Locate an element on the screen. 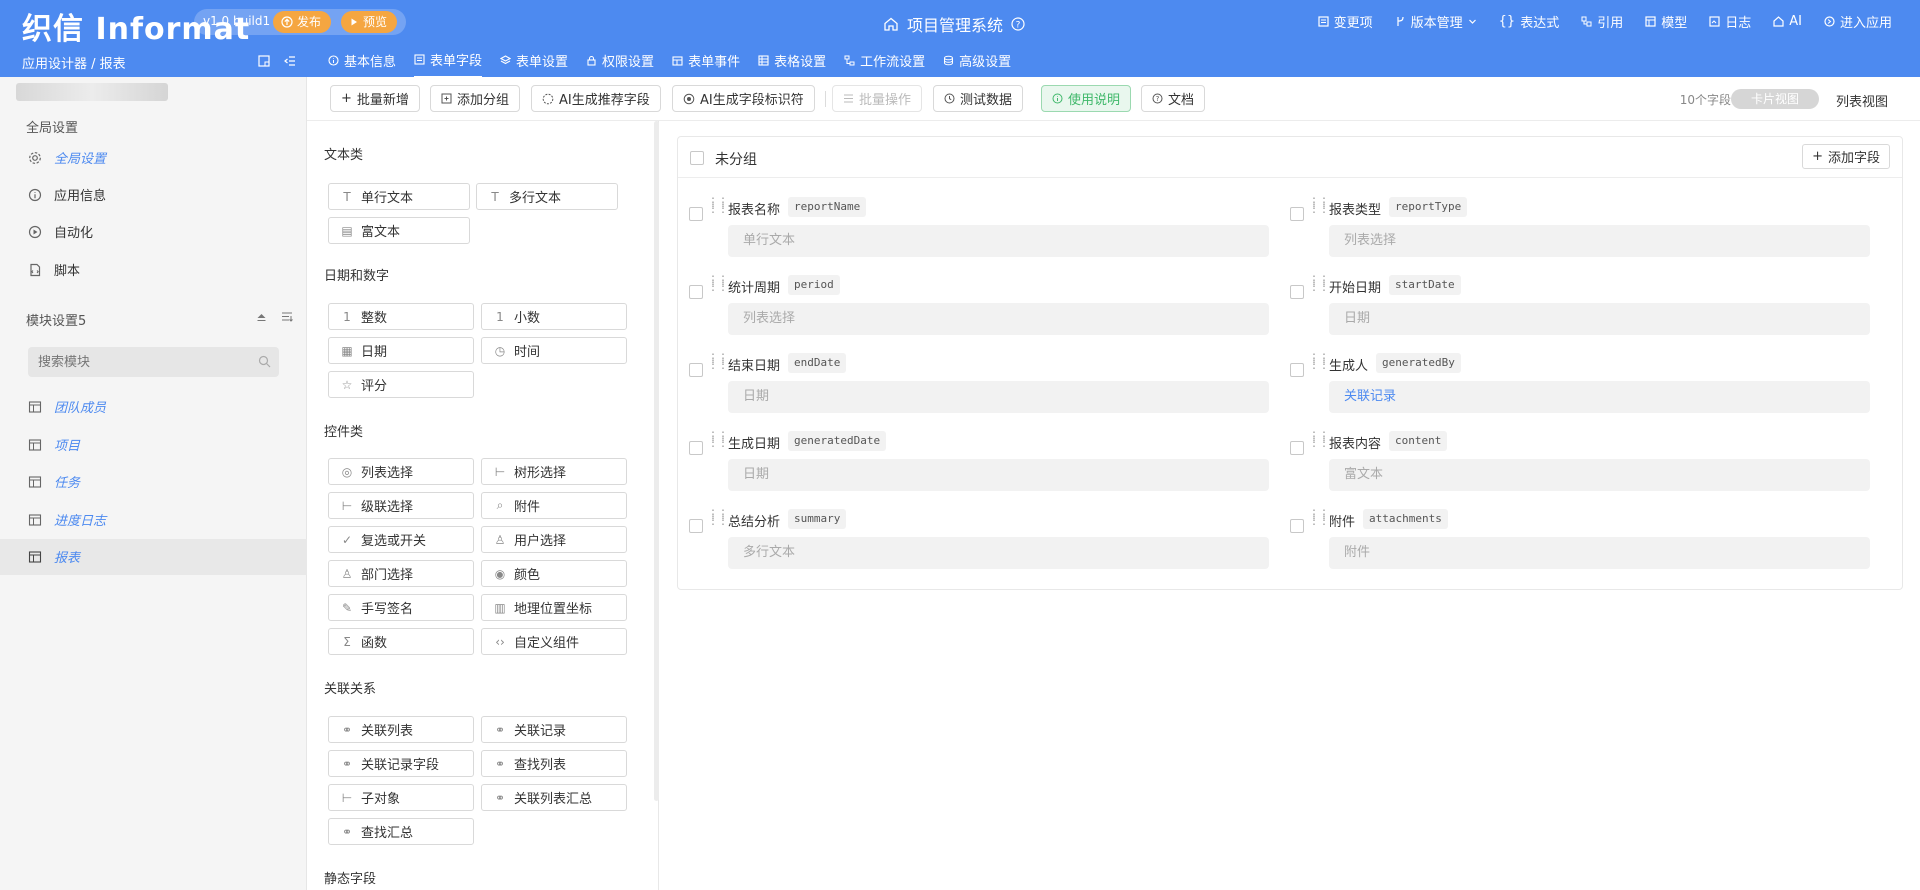 The width and height of the screenshot is (1920, 890). top-action-reference: 引用 is located at coordinates (1602, 21).